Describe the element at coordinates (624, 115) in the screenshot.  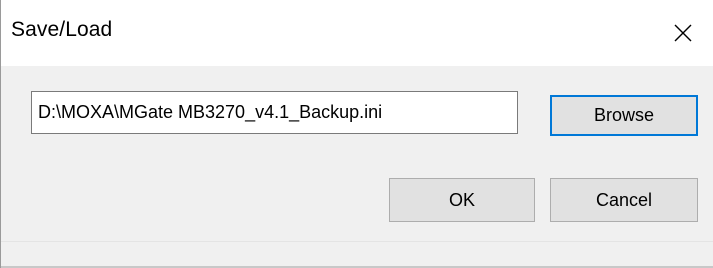
I see `browse-button: Browse` at that location.